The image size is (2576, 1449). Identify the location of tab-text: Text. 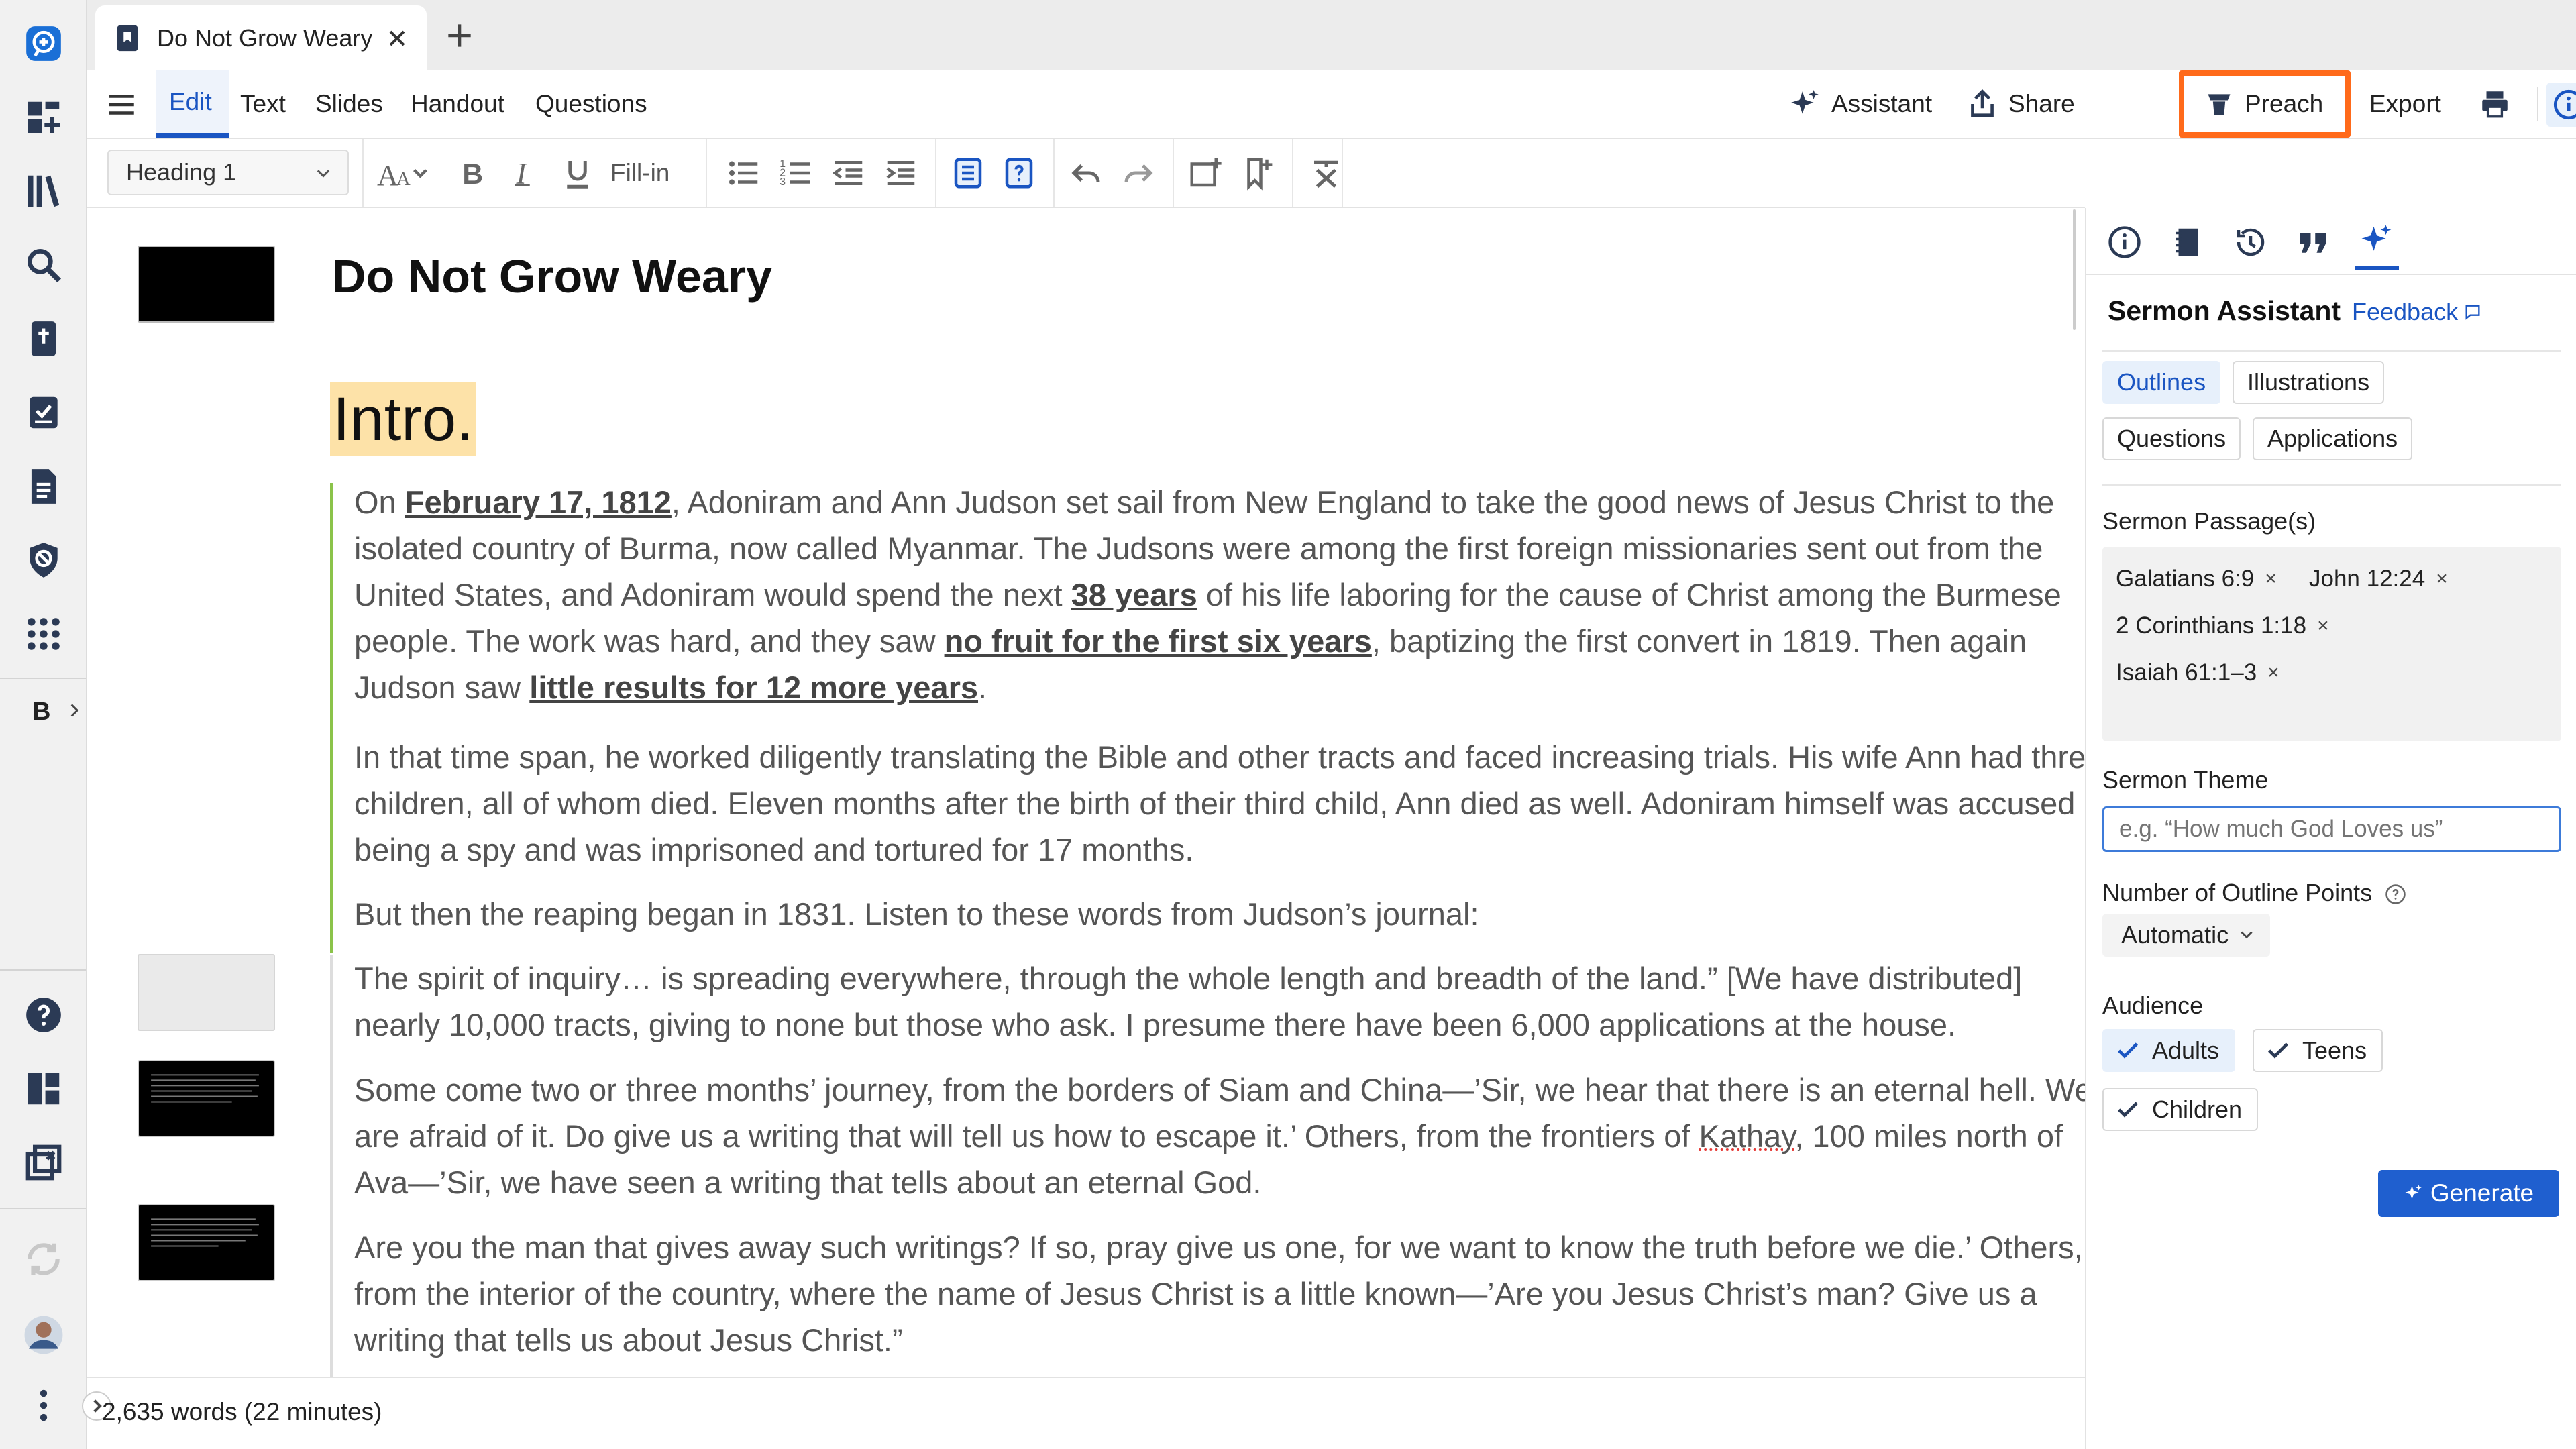
(263, 104).